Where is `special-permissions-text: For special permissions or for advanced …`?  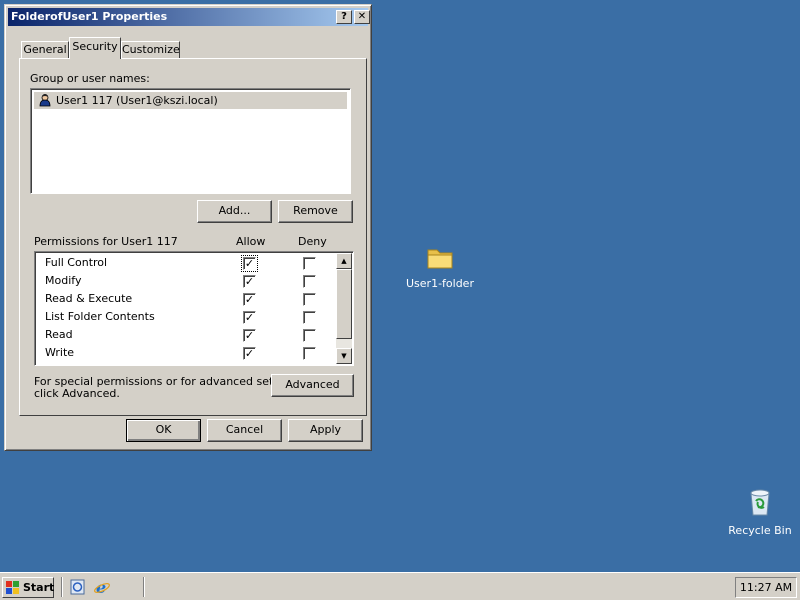 special-permissions-text: For special permissions or for advanced … is located at coordinates (169, 388).